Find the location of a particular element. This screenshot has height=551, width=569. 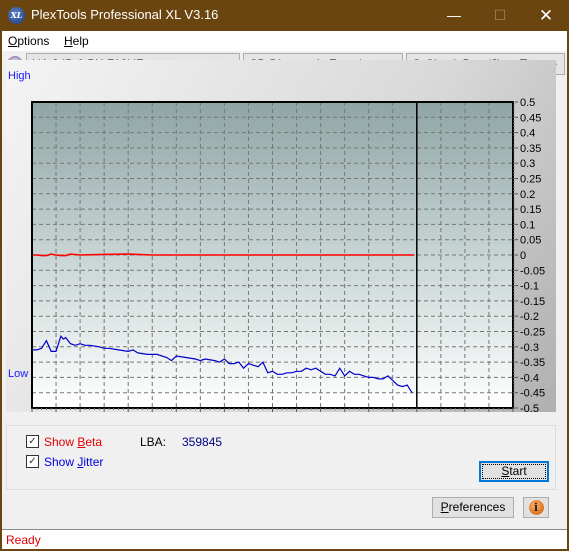

lba-value: 359845 is located at coordinates (202, 442).